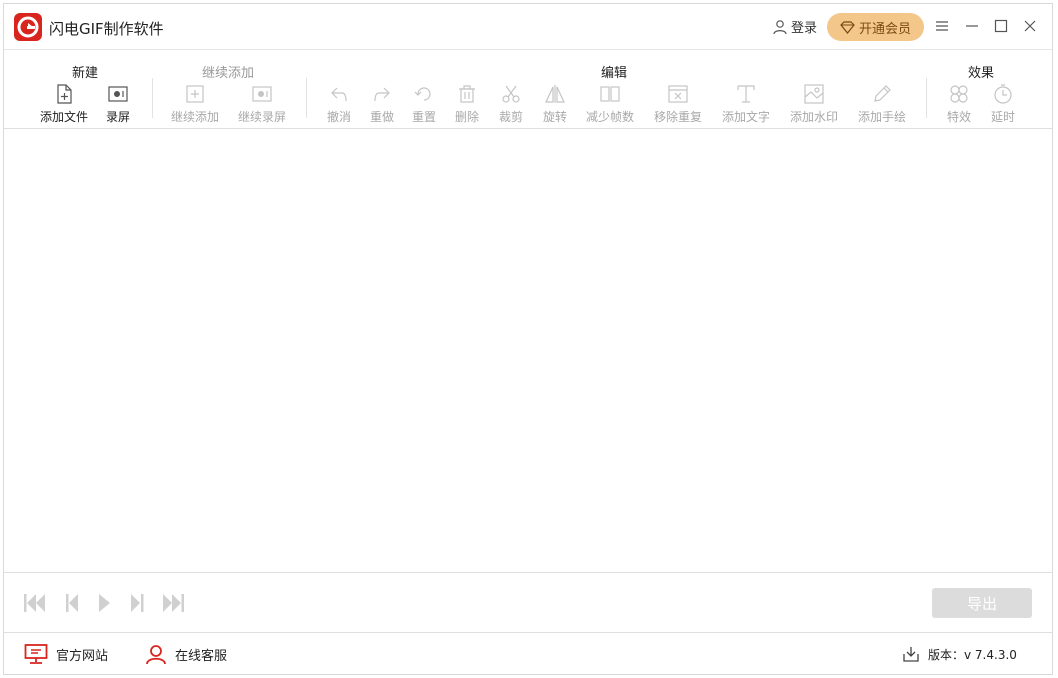  Describe the element at coordinates (82, 654) in the screenshot. I see `official-website-label: 官方网站` at that location.